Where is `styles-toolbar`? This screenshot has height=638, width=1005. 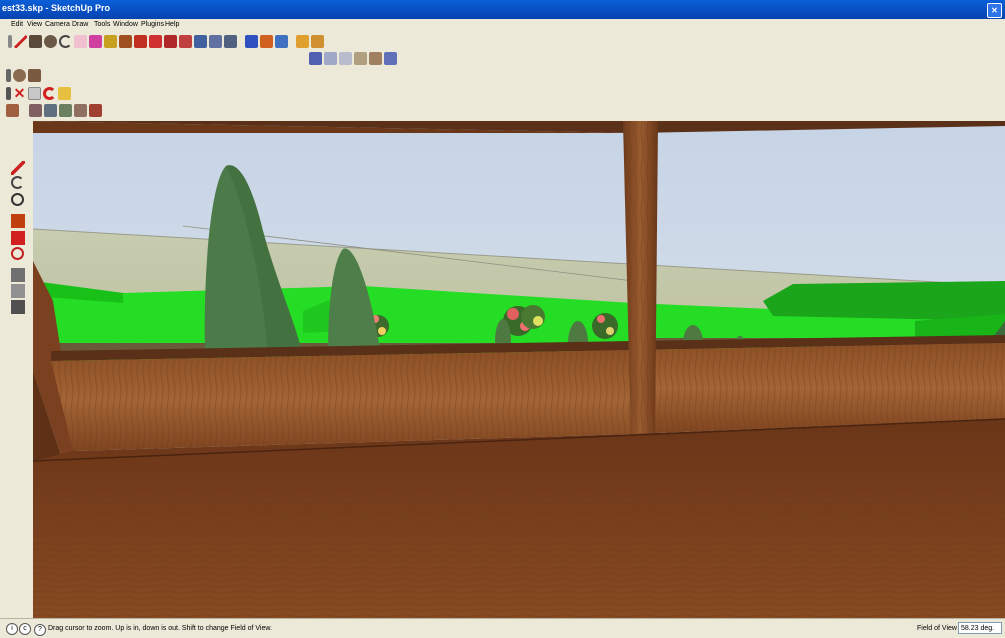
styles-toolbar is located at coordinates (54, 110).